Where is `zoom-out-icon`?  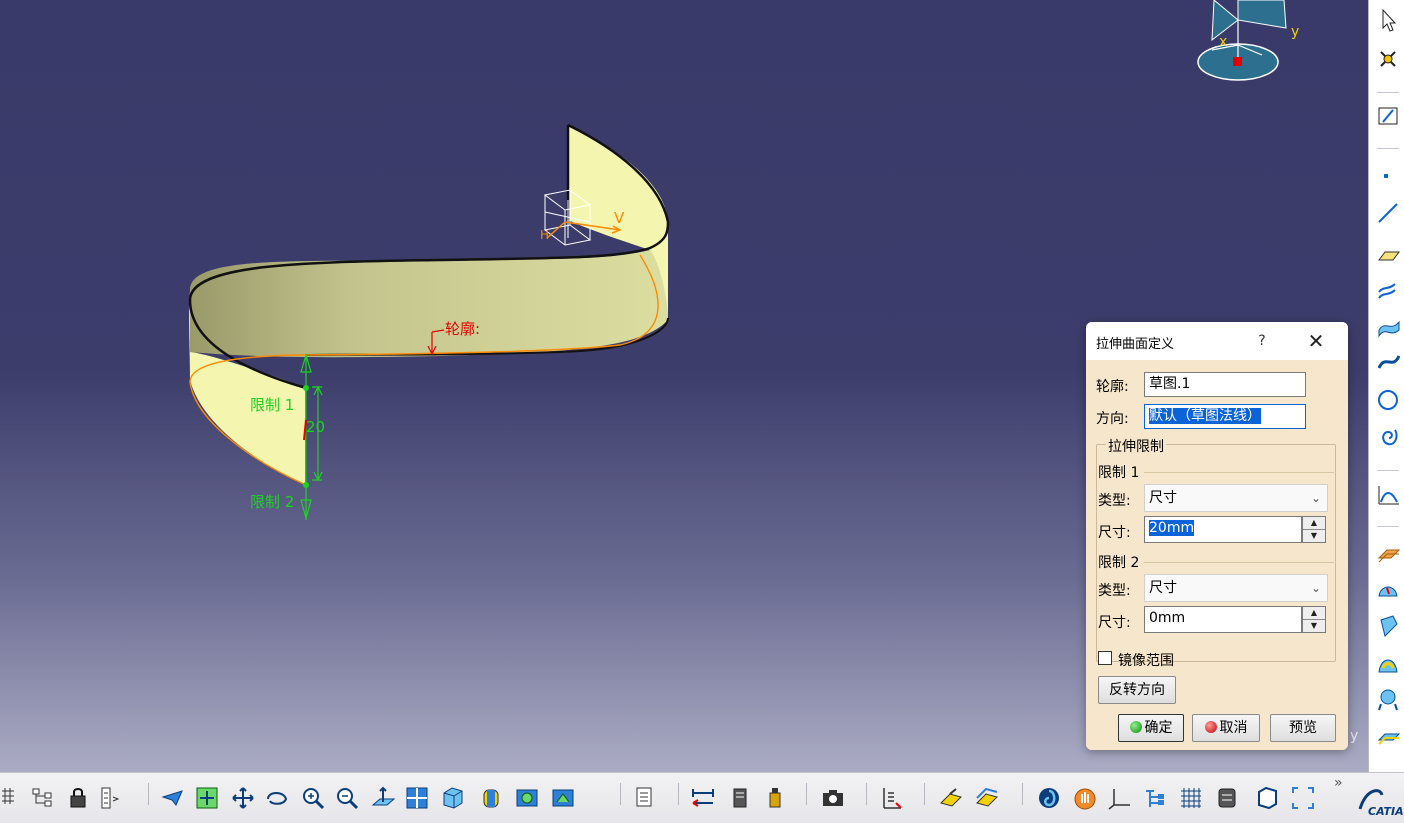 zoom-out-icon is located at coordinates (347, 798).